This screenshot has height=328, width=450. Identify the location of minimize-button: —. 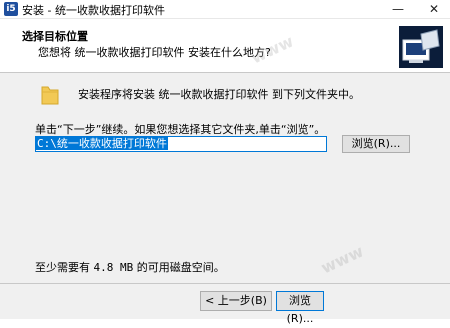
(398, 9).